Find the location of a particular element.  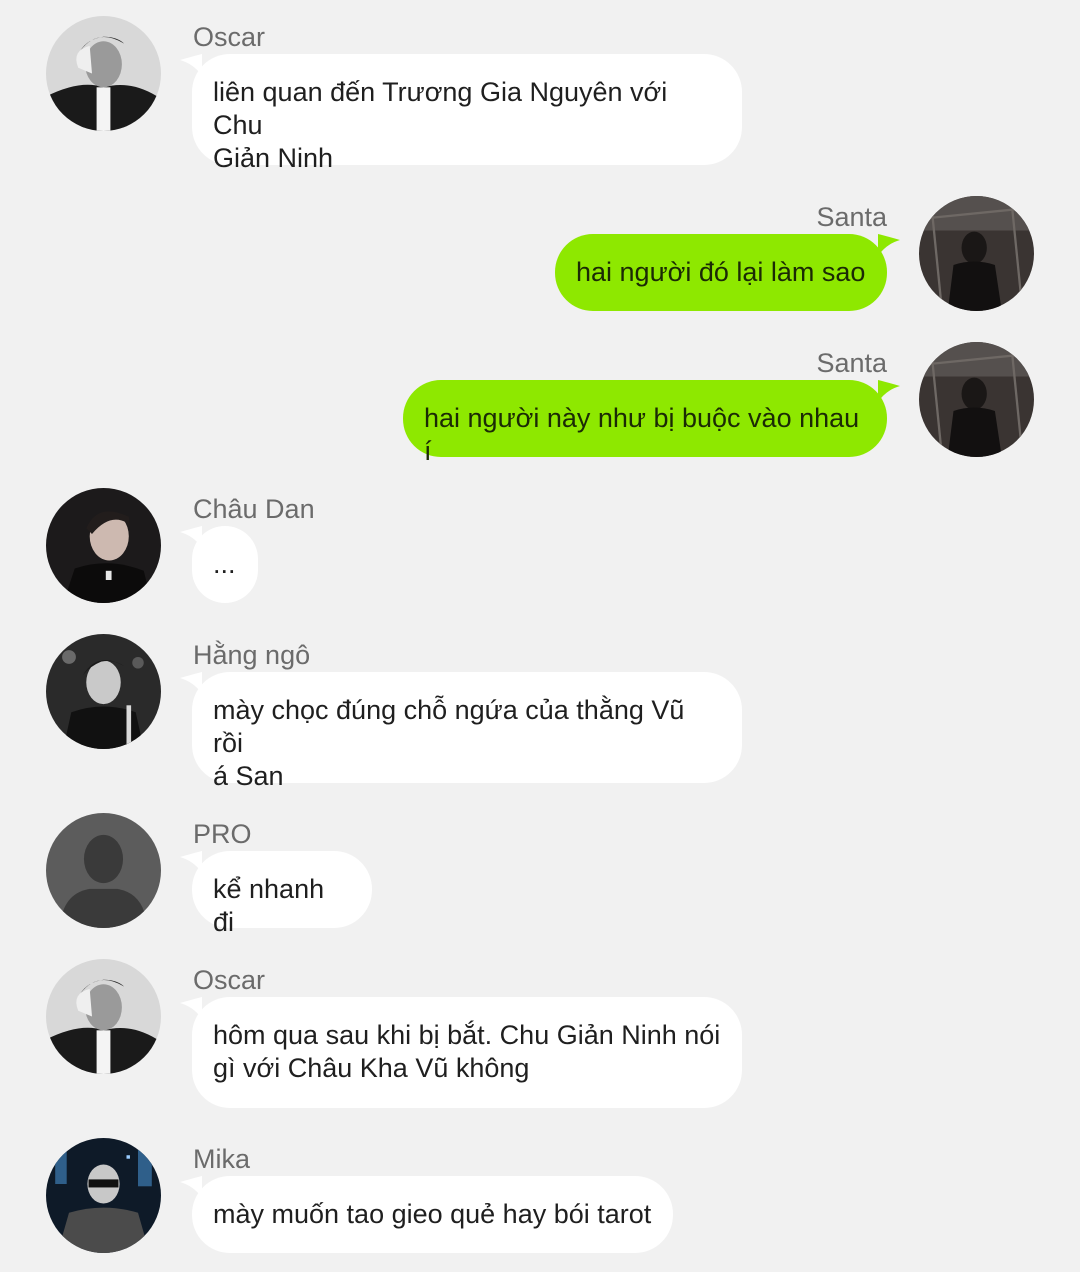

message-bubble: kể nhanh đi is located at coordinates (282, 894).